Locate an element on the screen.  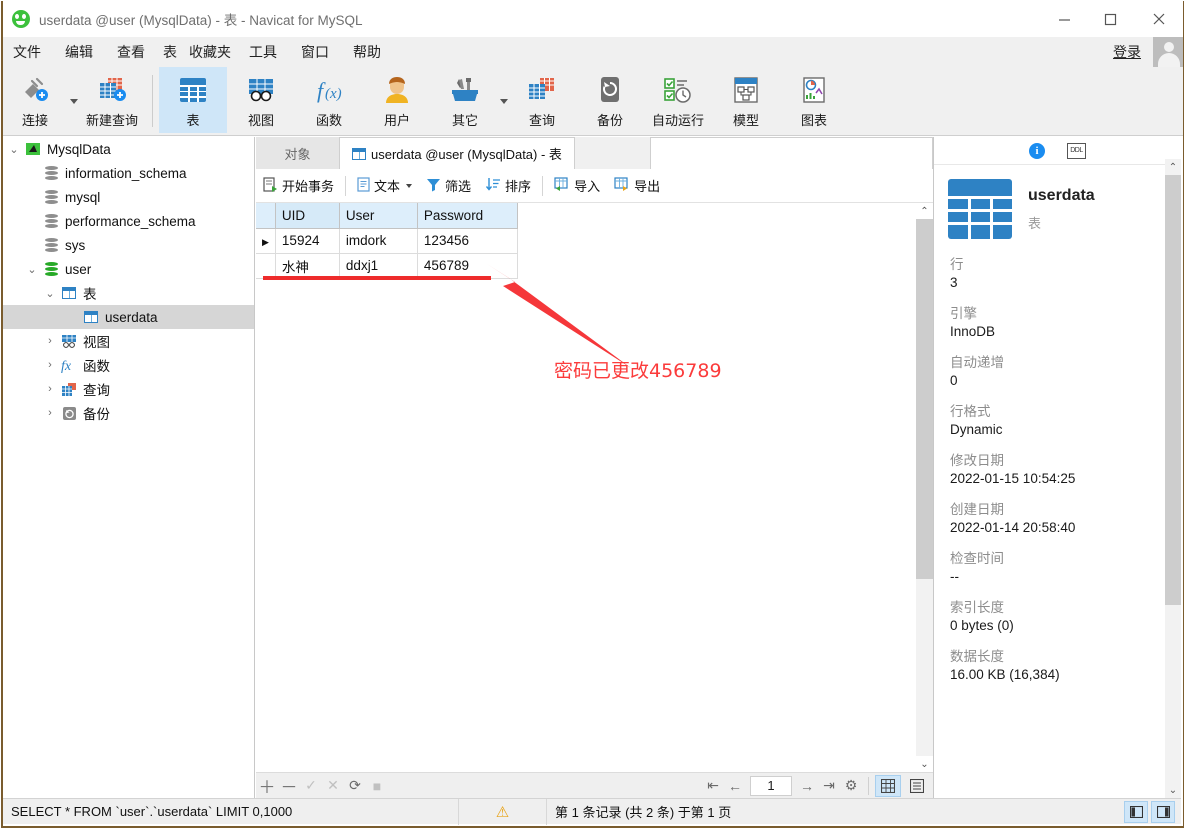
form-view-icon is located at coordinates (917, 786).